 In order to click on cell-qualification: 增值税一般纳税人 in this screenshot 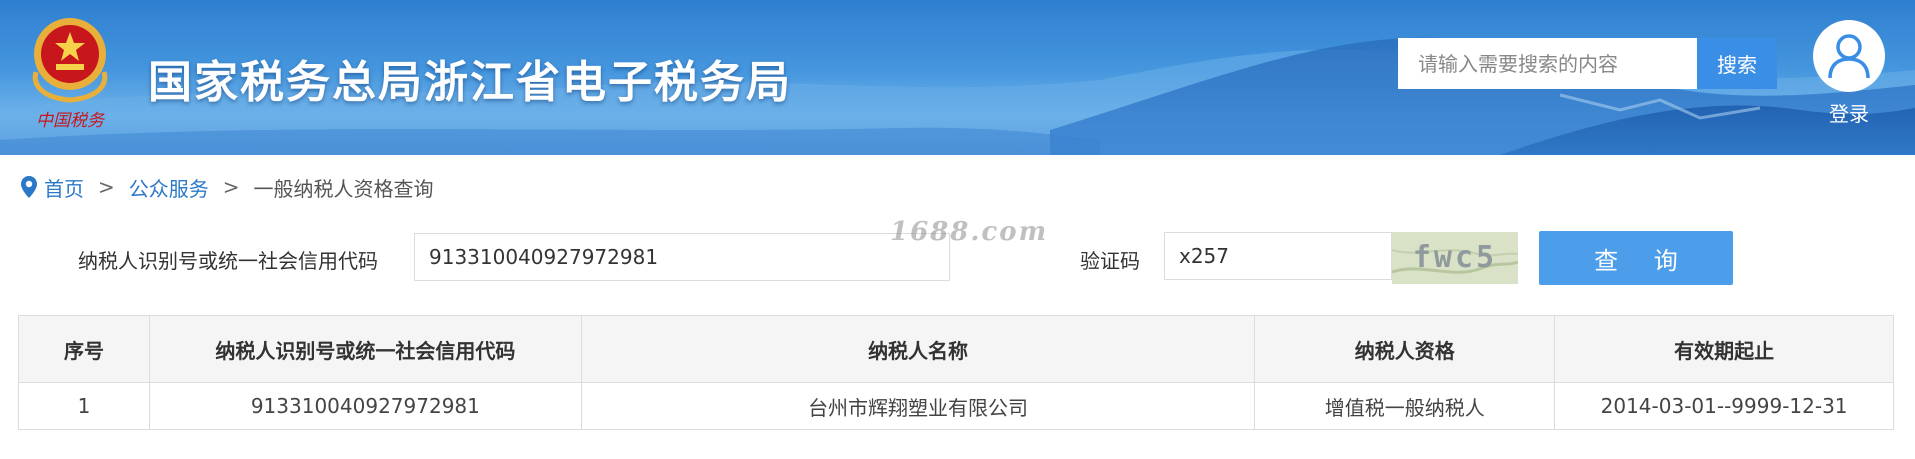, I will do `click(1405, 406)`.